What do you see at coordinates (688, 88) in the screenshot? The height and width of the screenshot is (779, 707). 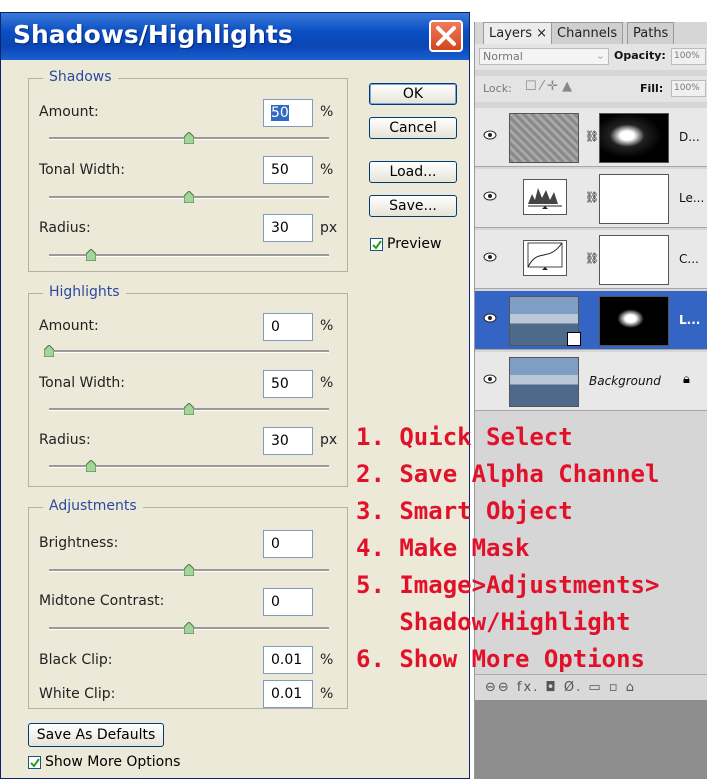 I see `fill-input: 100%` at bounding box center [688, 88].